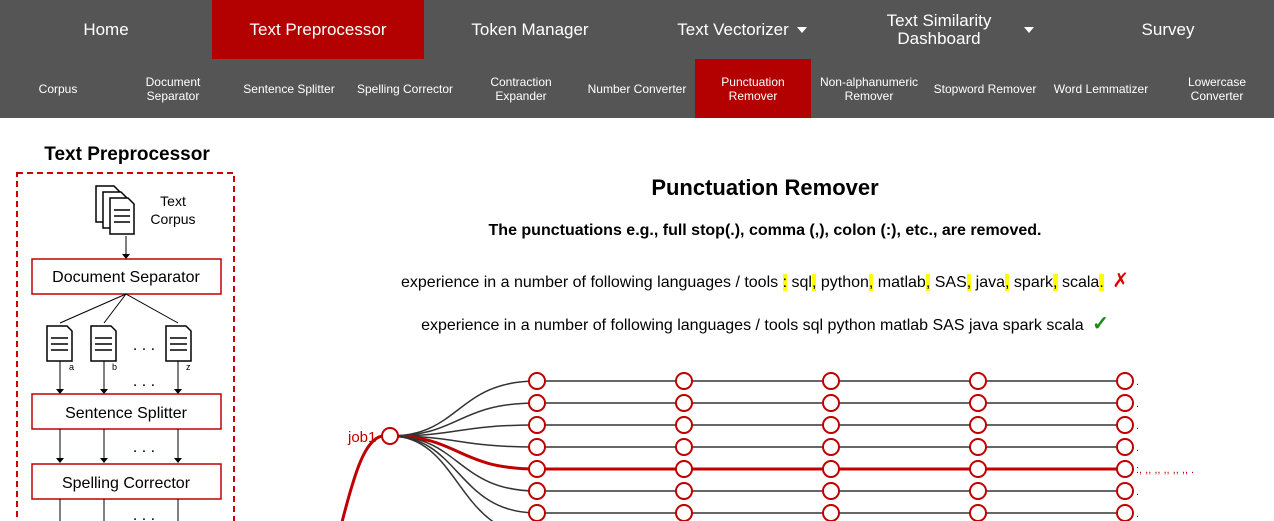 The height and width of the screenshot is (521, 1274). I want to click on tab-home: Home, so click(106, 29).